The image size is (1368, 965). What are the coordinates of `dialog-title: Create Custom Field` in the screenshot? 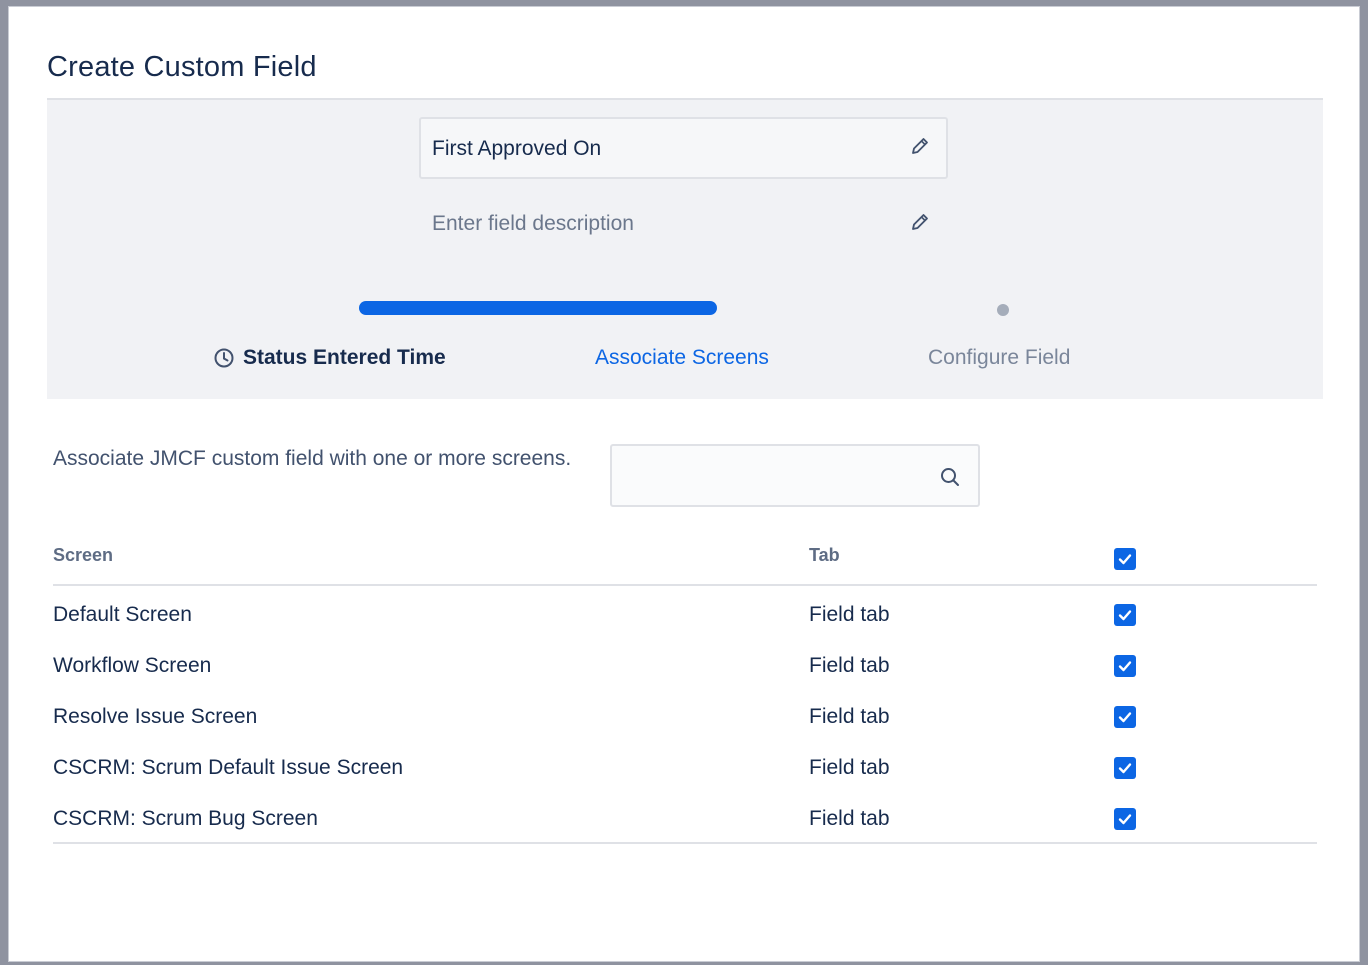 It's located at (182, 67).